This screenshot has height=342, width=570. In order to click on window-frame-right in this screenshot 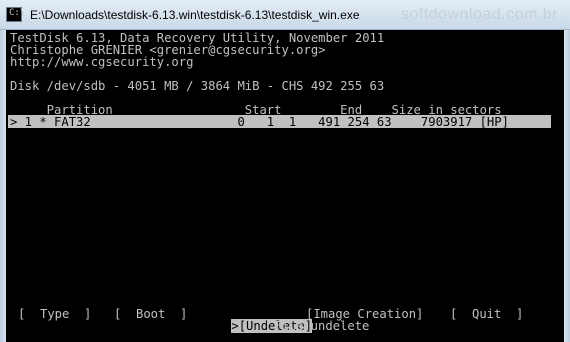, I will do `click(567, 186)`.